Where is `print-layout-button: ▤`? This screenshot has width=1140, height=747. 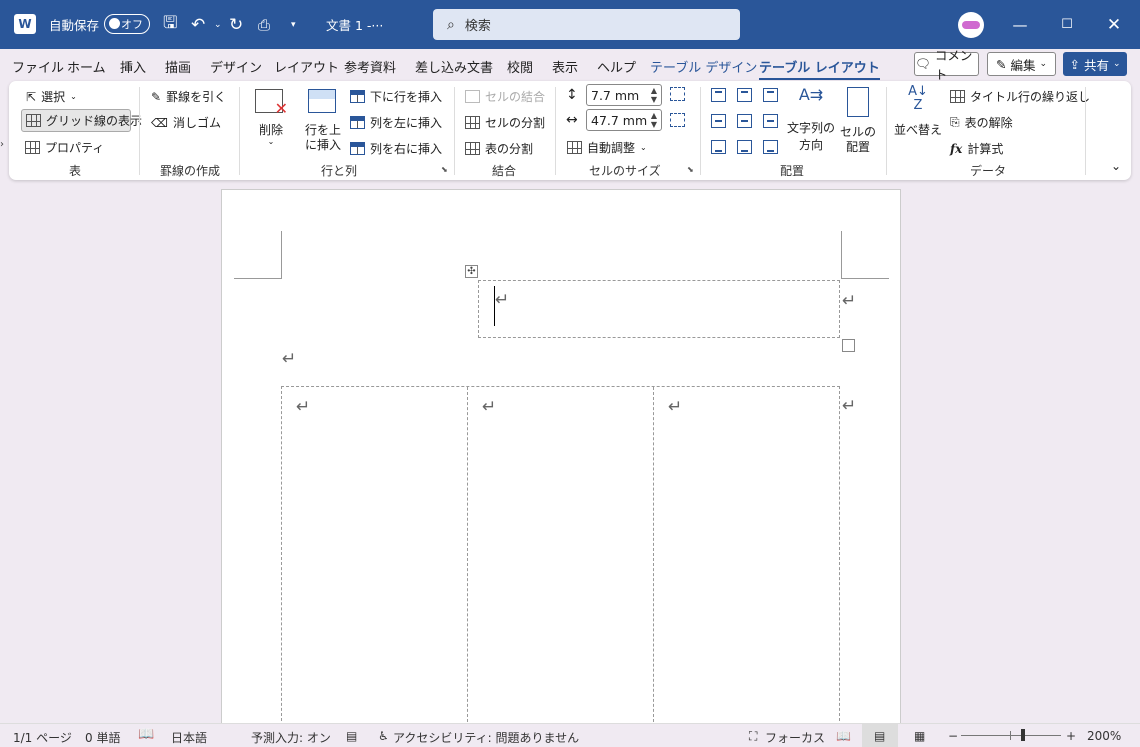
print-layout-button: ▤ is located at coordinates (880, 735).